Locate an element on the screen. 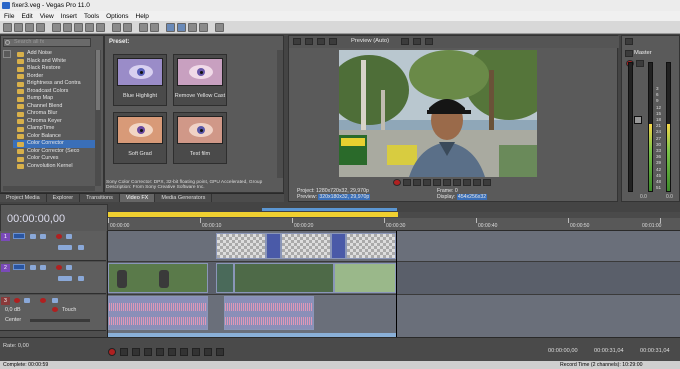 The height and width of the screenshot is (369, 680). tree-expander-icon is located at coordinates (7, 54).